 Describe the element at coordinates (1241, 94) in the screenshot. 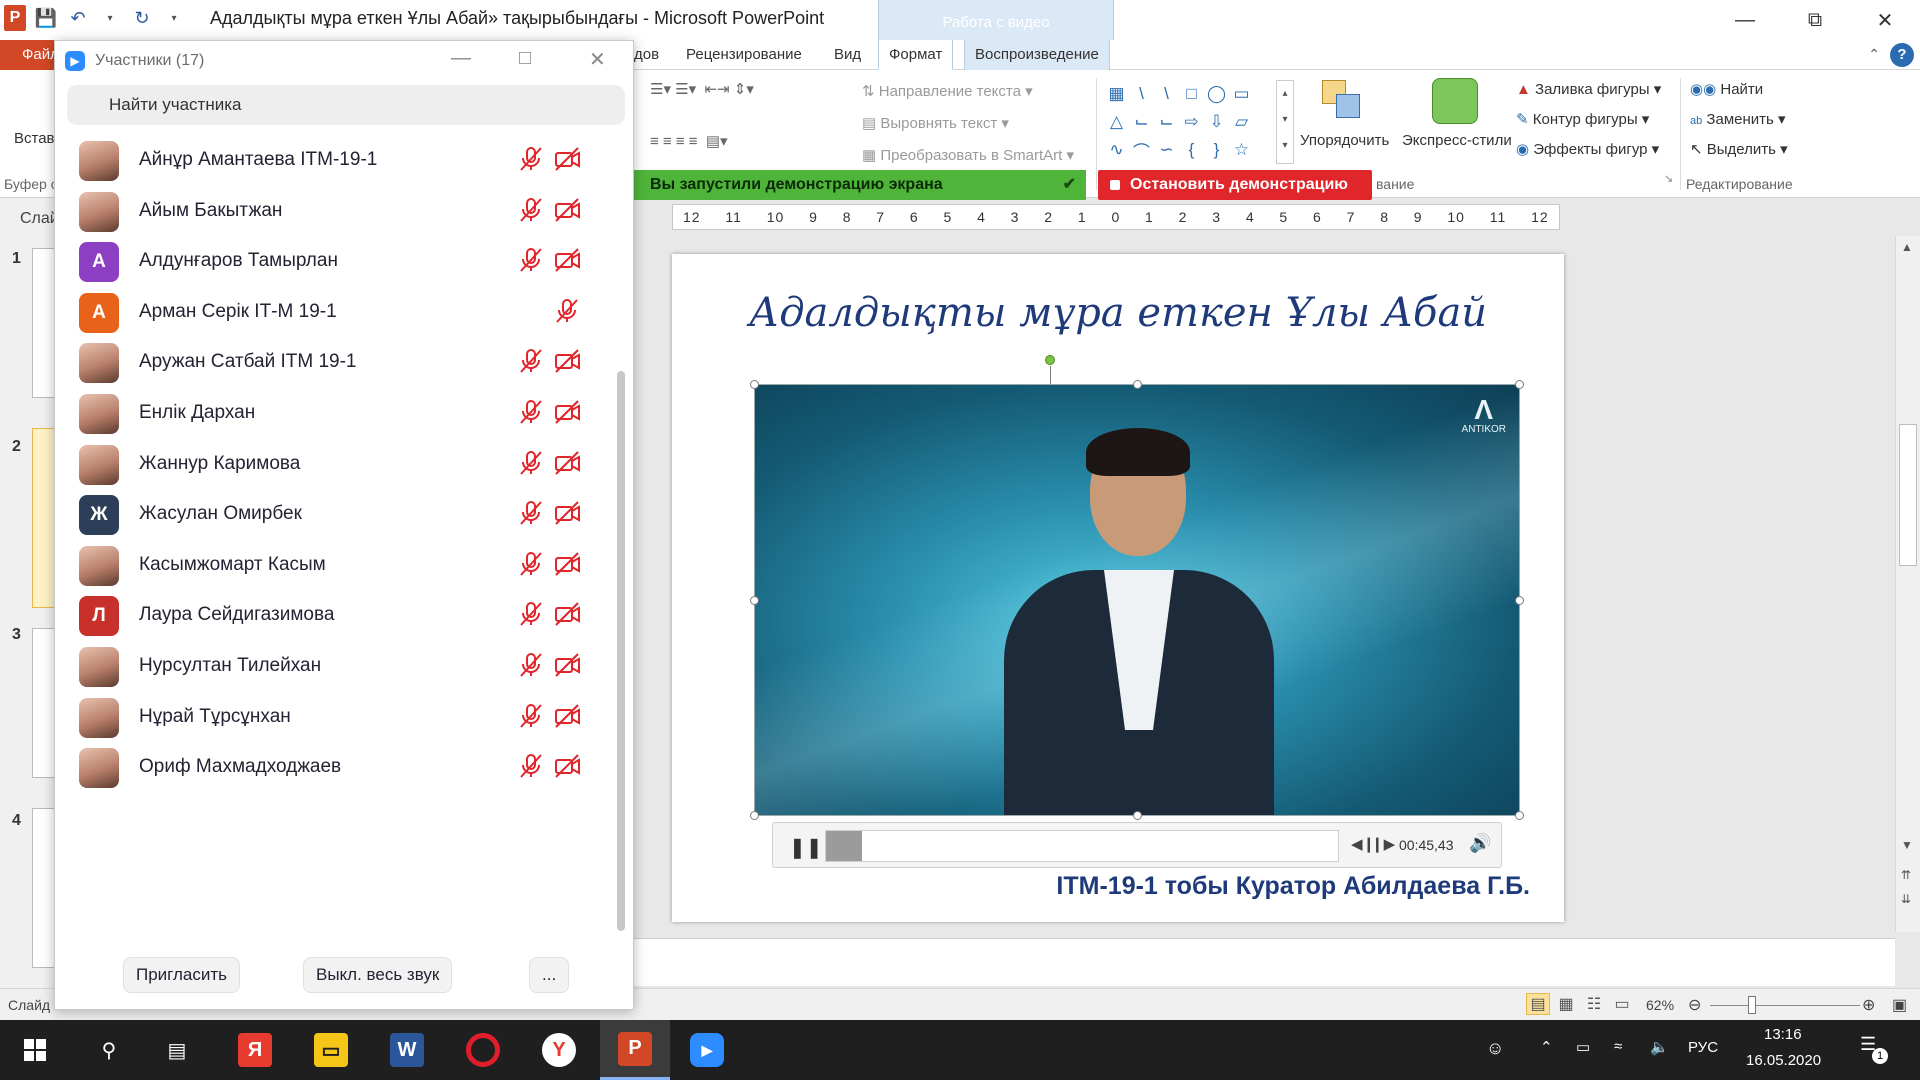

I see `rounded-rectangle-shape-icon: ▭` at that location.